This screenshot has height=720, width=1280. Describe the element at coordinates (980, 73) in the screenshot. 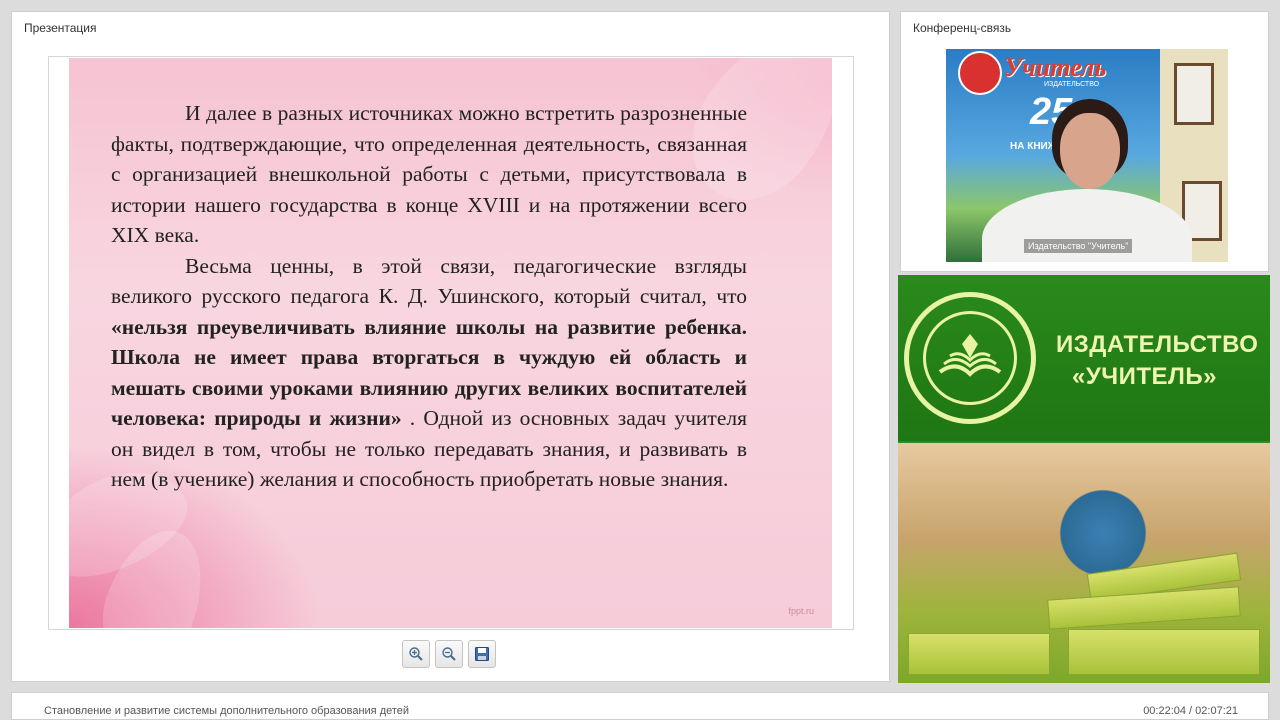

I see `publisher-logo-icon` at that location.